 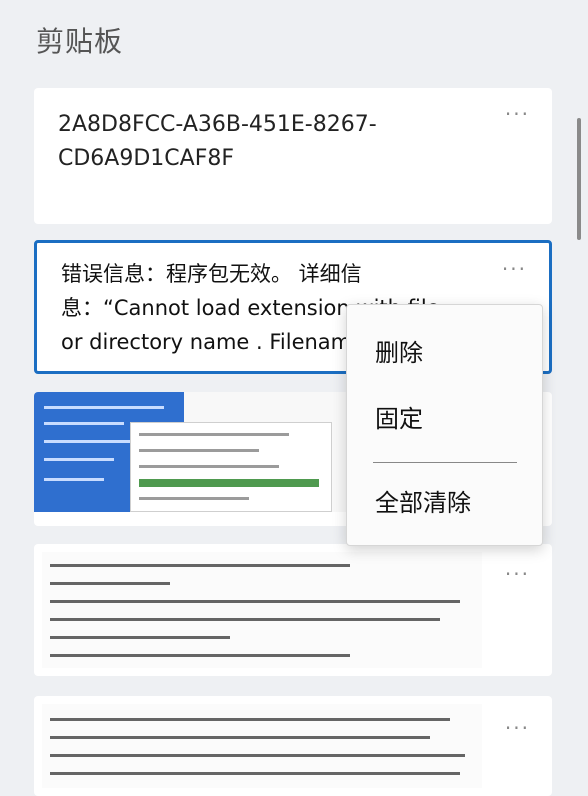 I want to click on menu-item-pin: 固定, so click(x=399, y=416).